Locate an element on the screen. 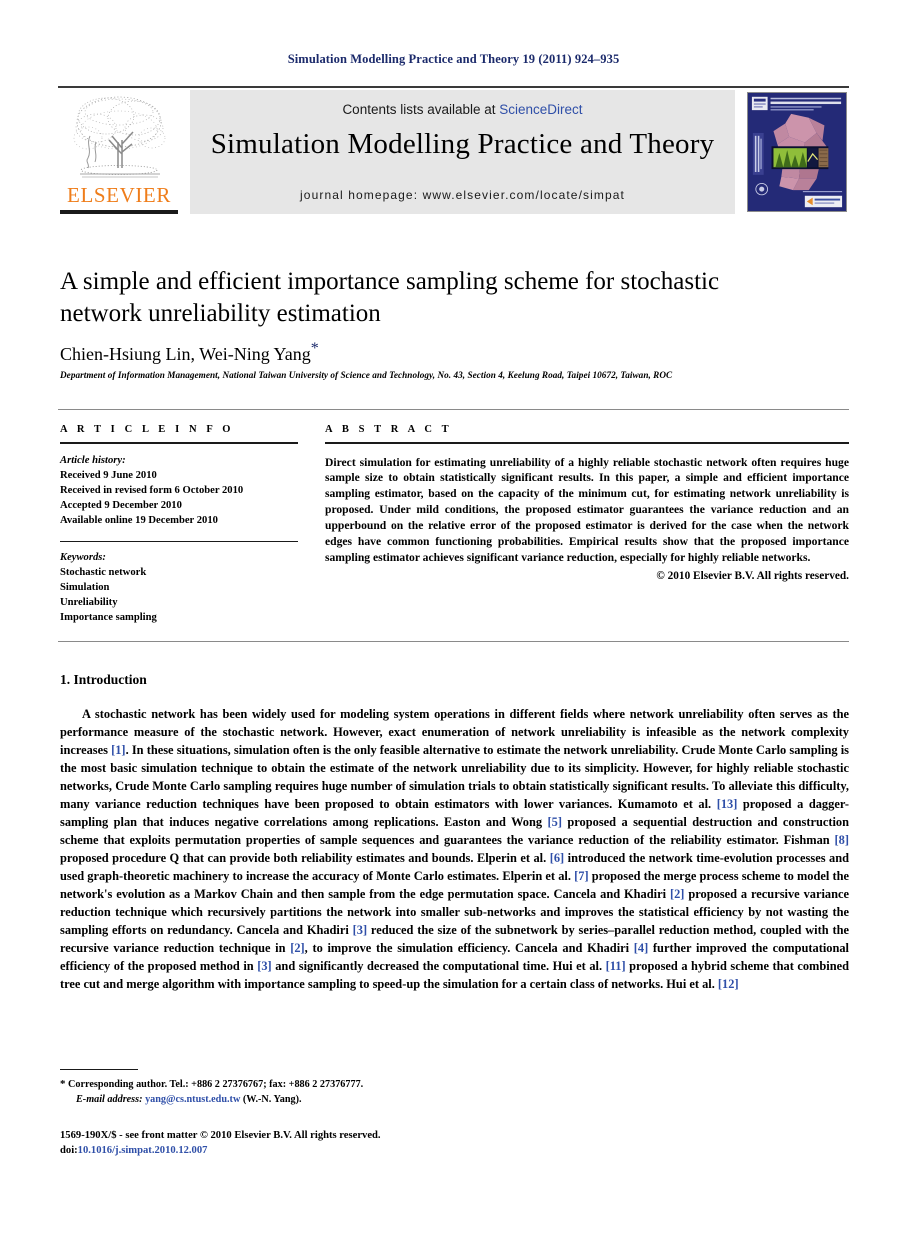 This screenshot has height=1238, width=907. keyword-item: Simulation is located at coordinates (85, 587).